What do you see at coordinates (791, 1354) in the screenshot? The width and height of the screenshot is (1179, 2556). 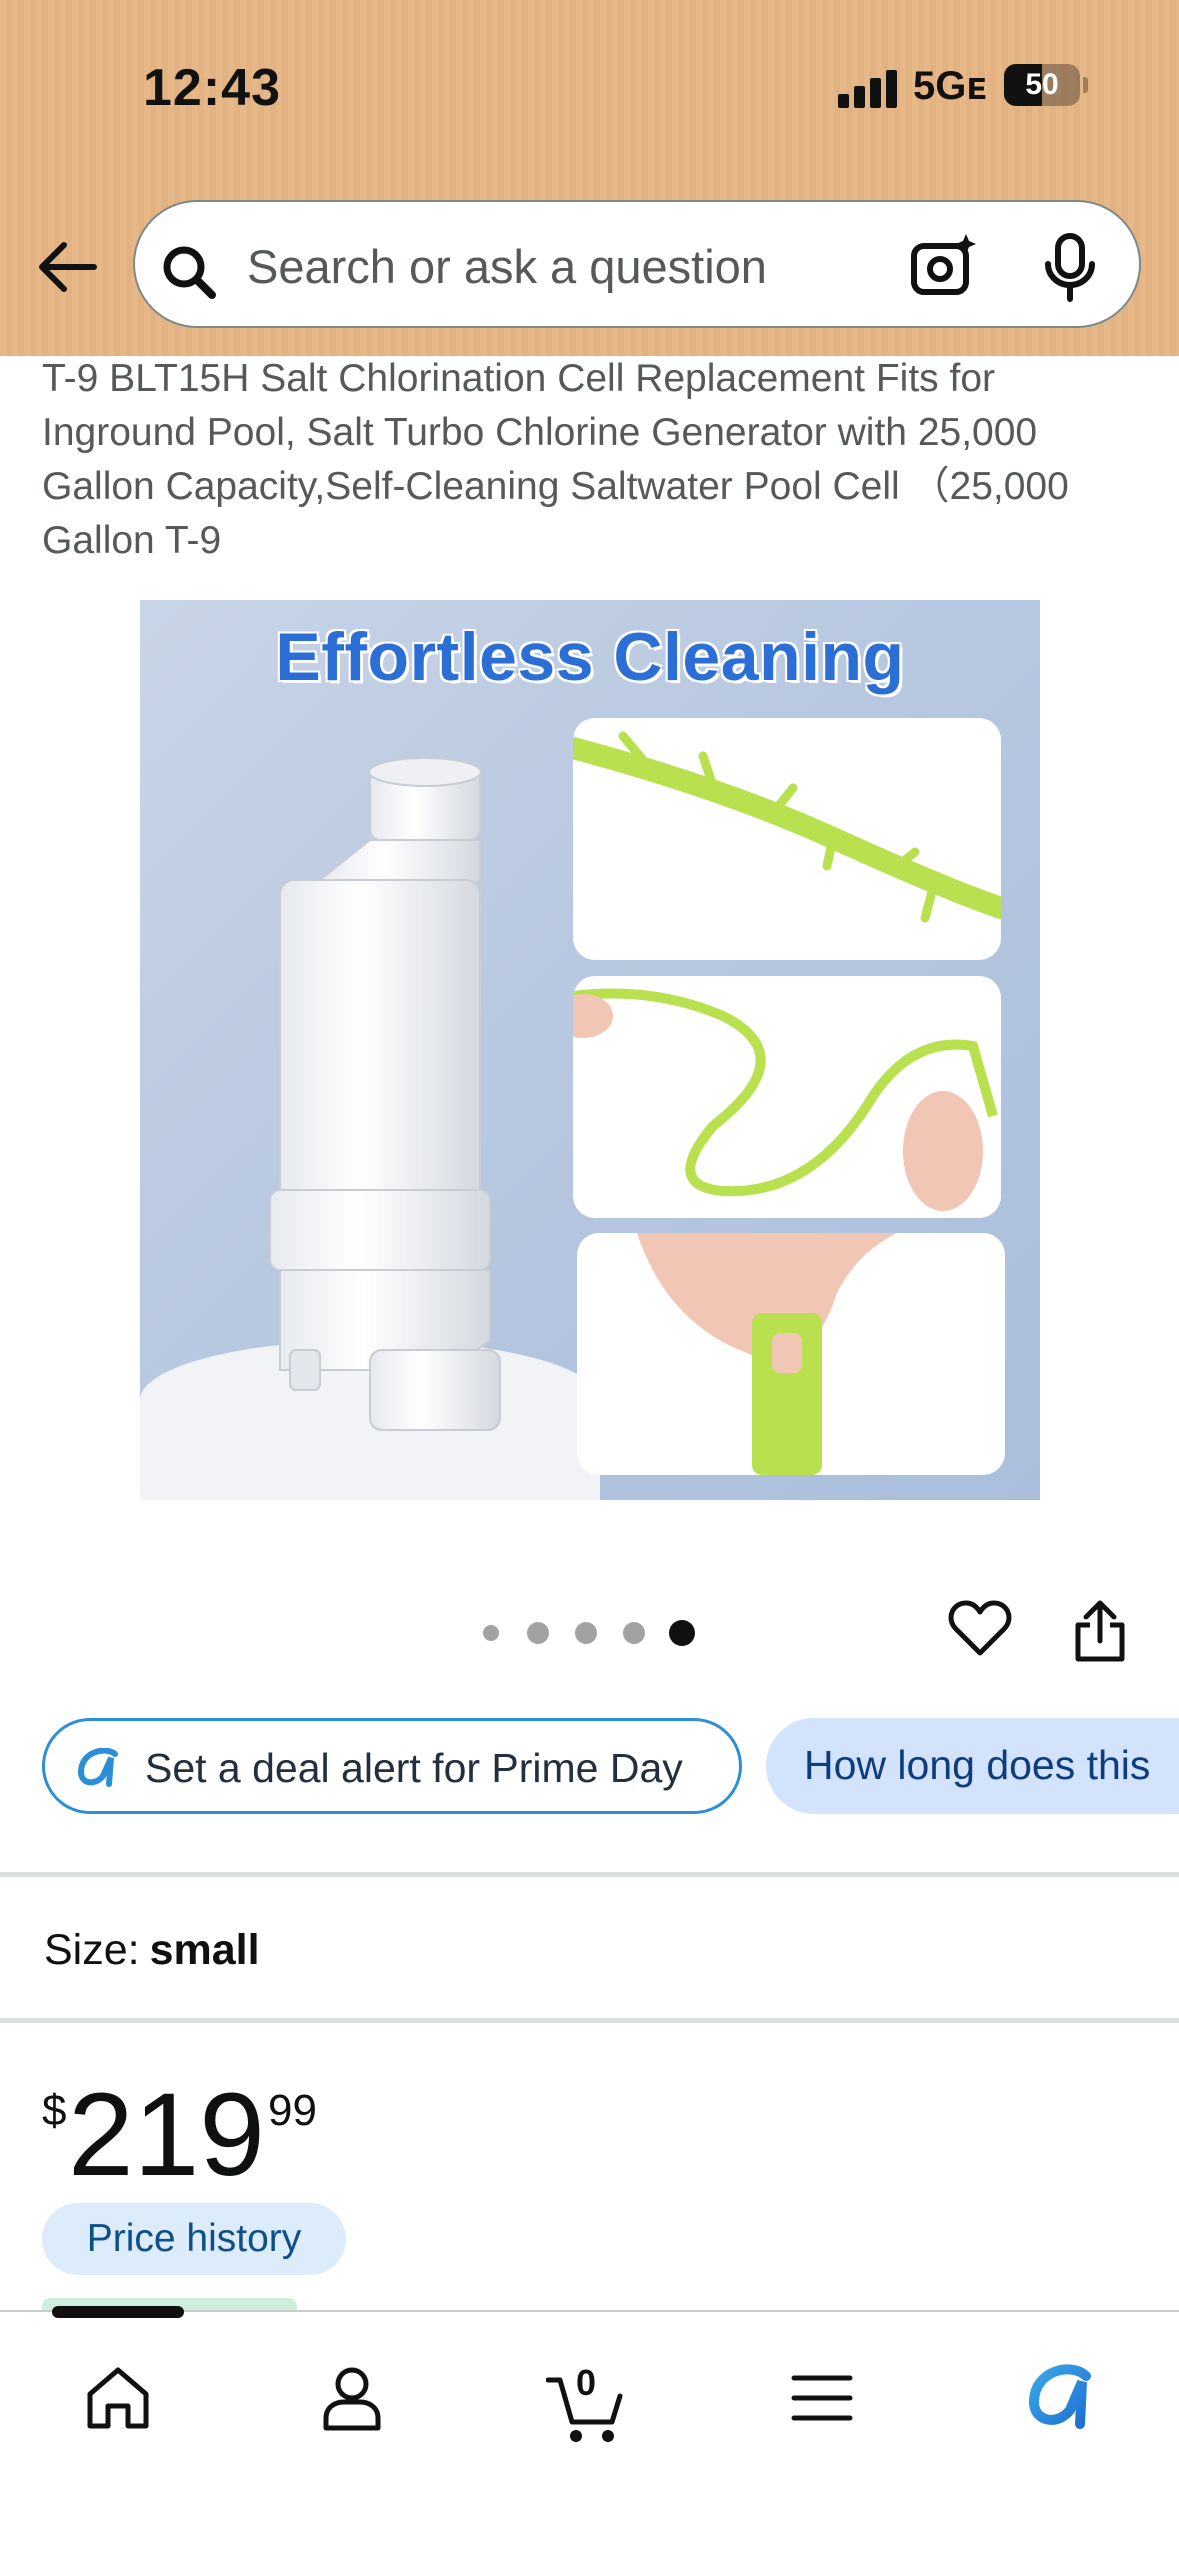 I see `image-panel-hand` at bounding box center [791, 1354].